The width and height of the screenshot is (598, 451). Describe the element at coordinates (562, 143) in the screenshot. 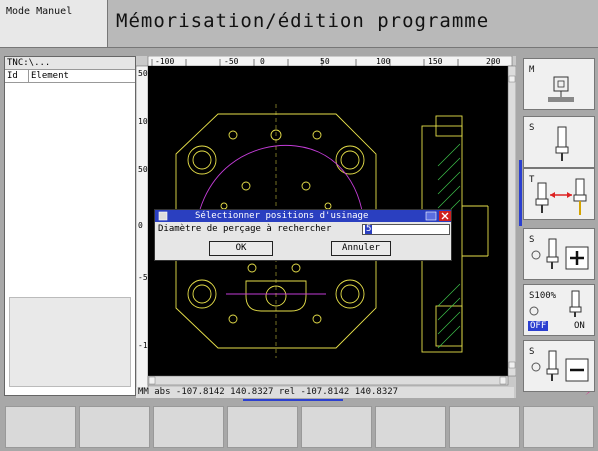

I see `spindle-icon` at that location.